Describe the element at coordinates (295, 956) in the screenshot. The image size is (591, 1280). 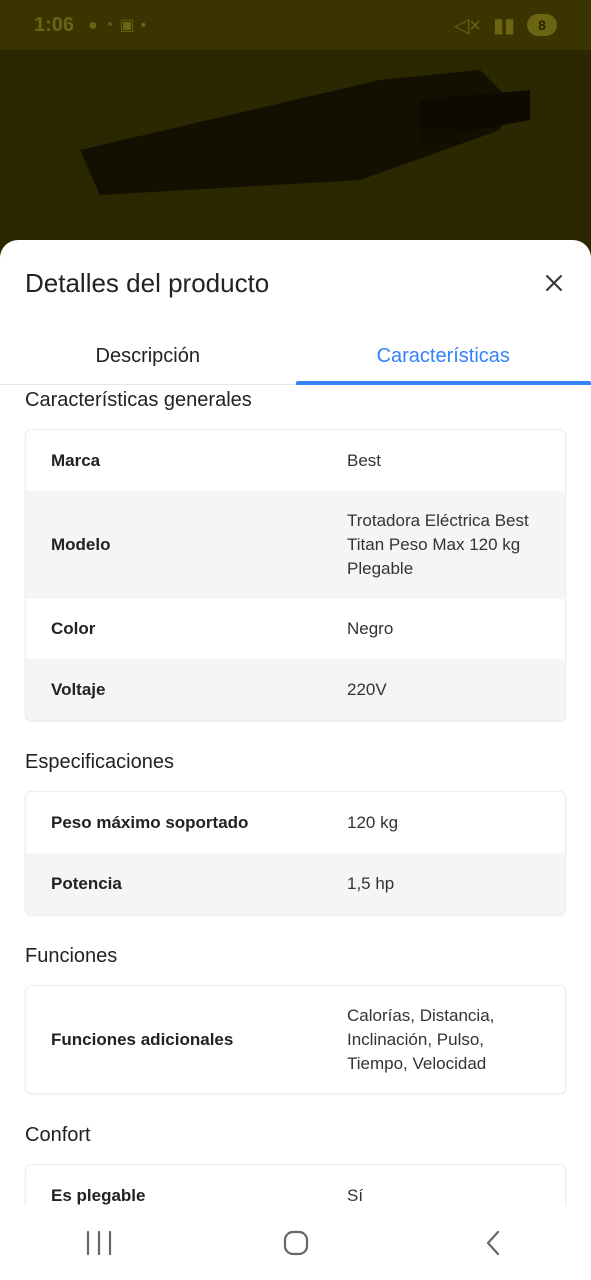
I see `section-funciones: Funciones` at that location.